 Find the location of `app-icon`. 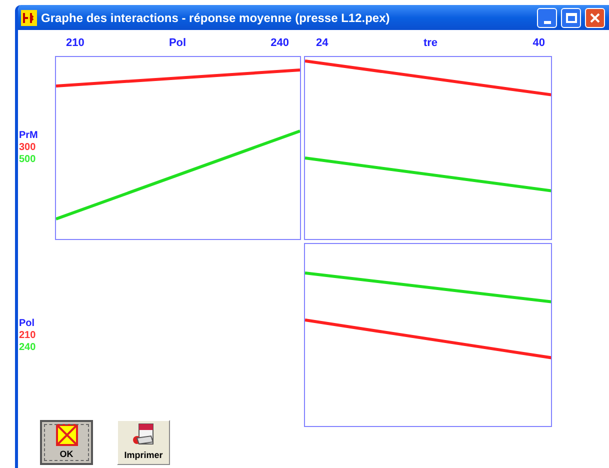

app-icon is located at coordinates (29, 18).